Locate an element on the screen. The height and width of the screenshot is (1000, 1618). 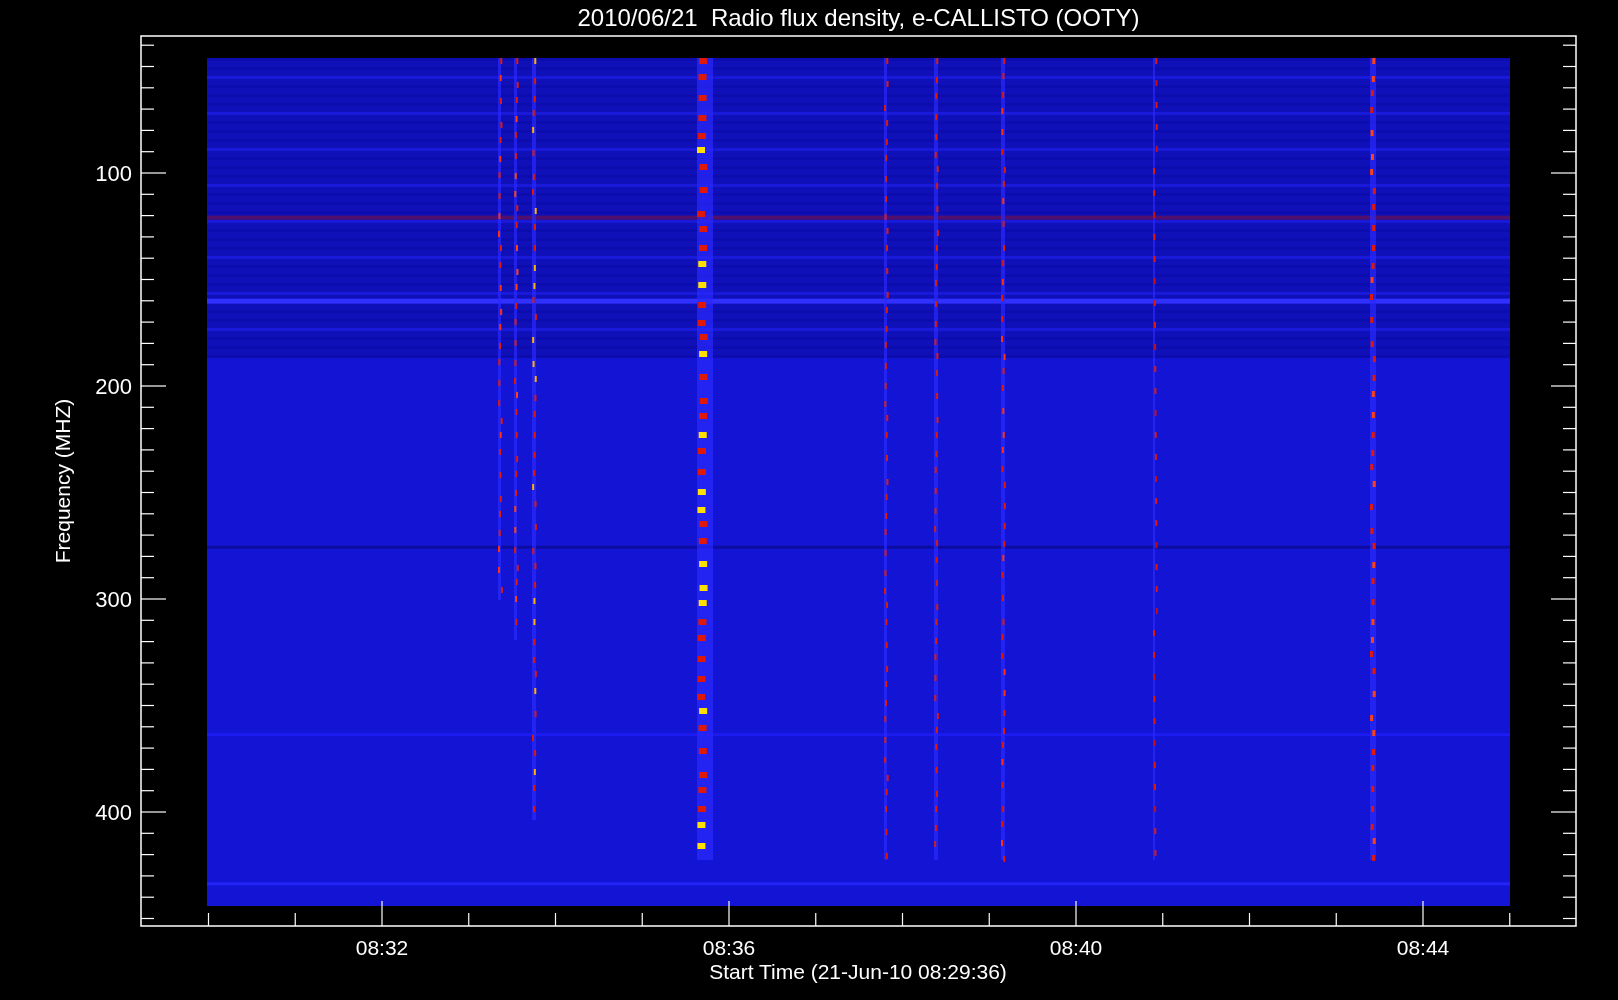
axis-label: Start Time (21-Jun-10 08:29:36) is located at coordinates (858, 971).